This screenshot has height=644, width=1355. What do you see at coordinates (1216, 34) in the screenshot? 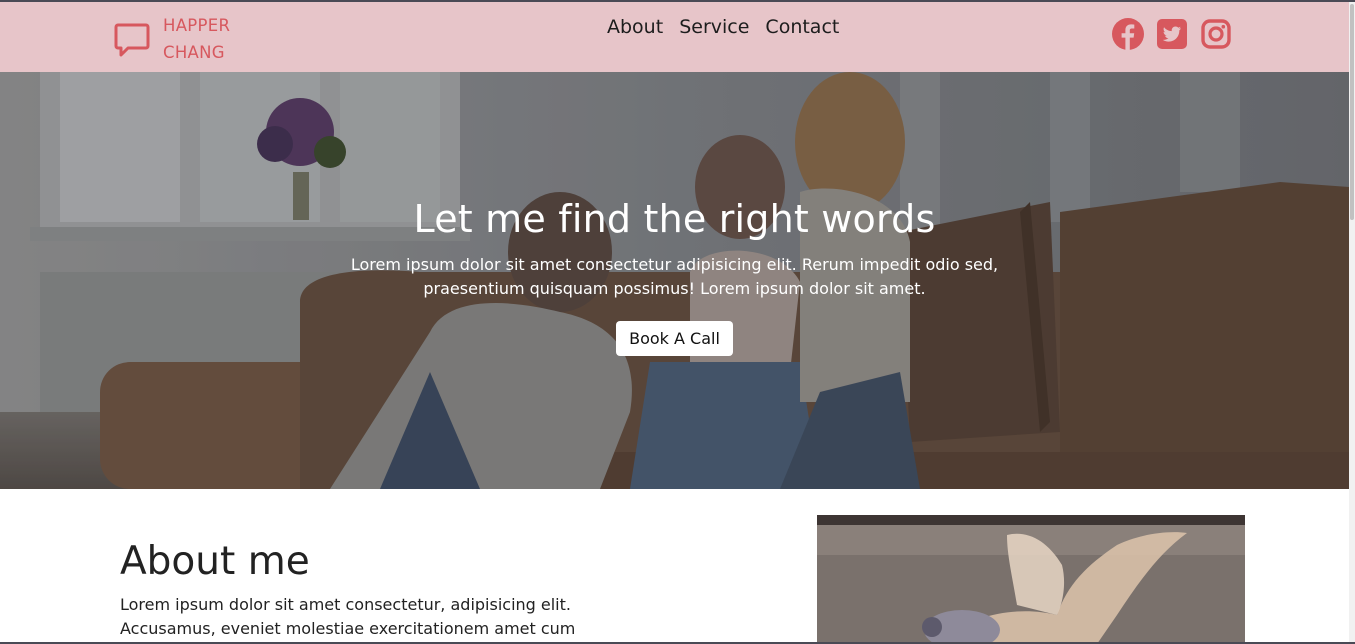
I see `instagram-icon` at bounding box center [1216, 34].